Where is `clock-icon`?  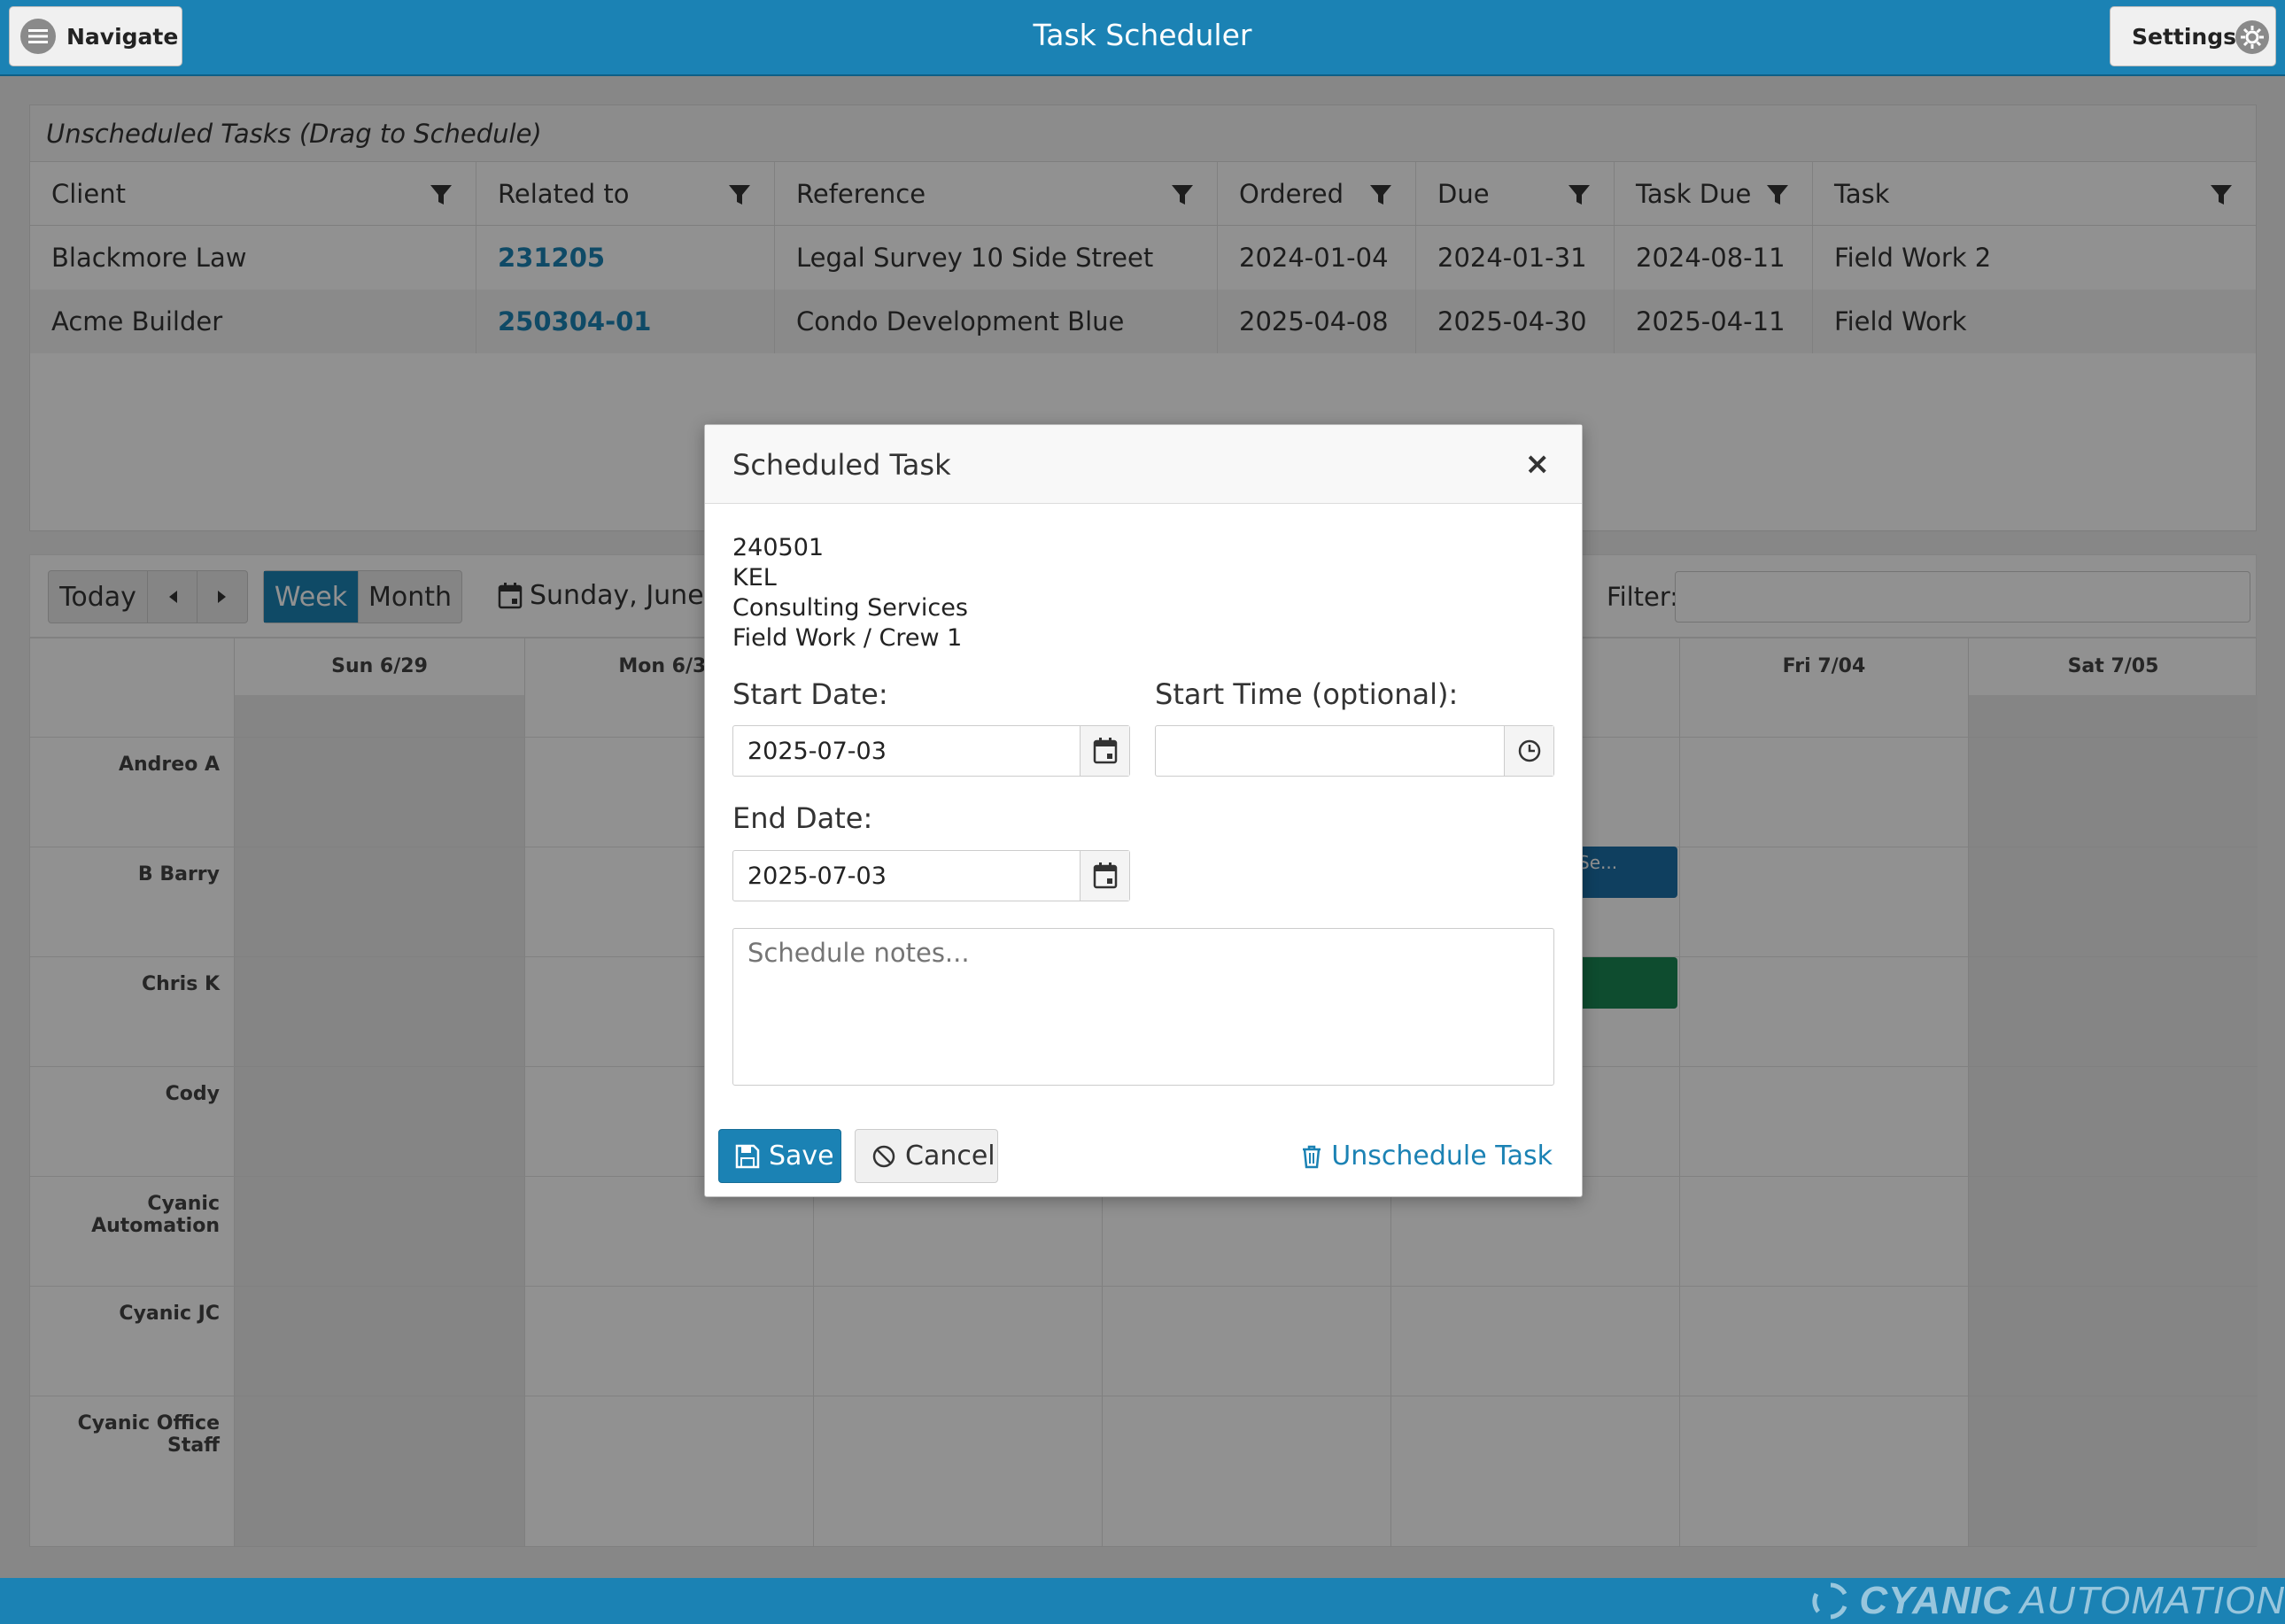 clock-icon is located at coordinates (1528, 751).